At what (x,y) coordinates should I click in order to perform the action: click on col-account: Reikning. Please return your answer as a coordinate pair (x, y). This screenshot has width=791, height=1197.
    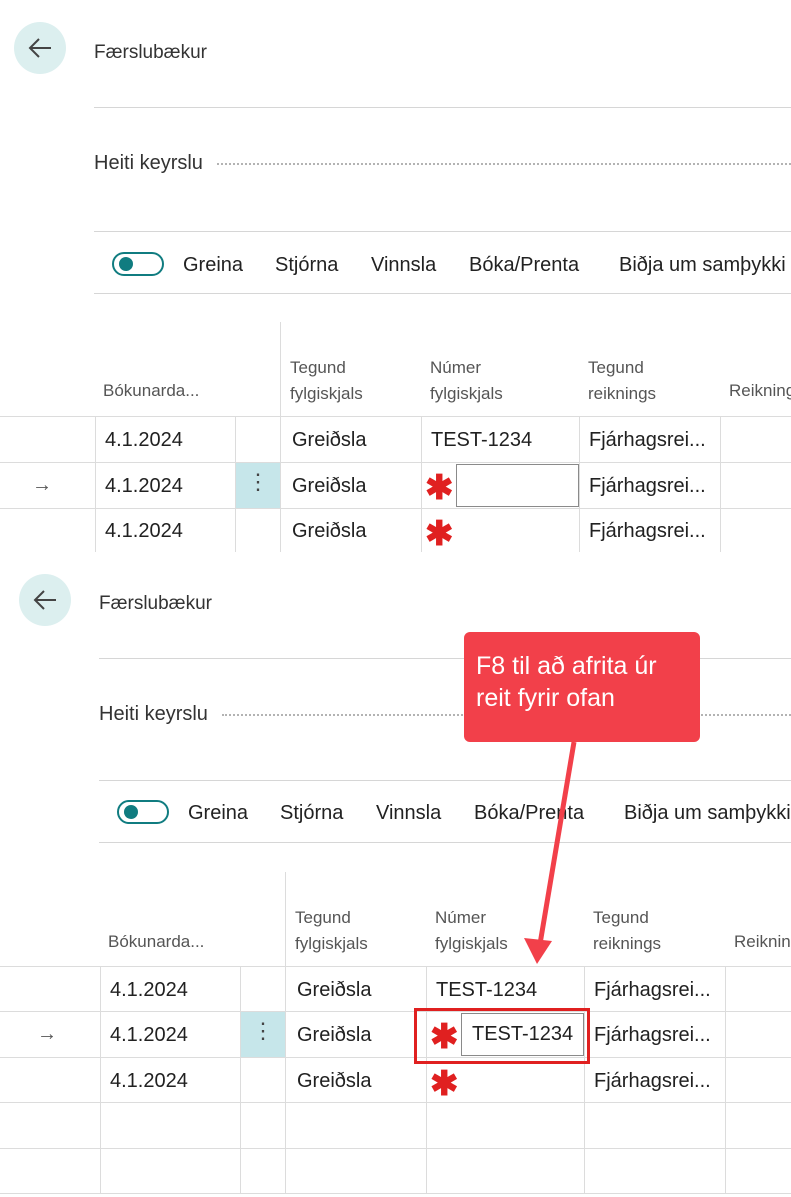
    Looking at the image, I should click on (760, 391).